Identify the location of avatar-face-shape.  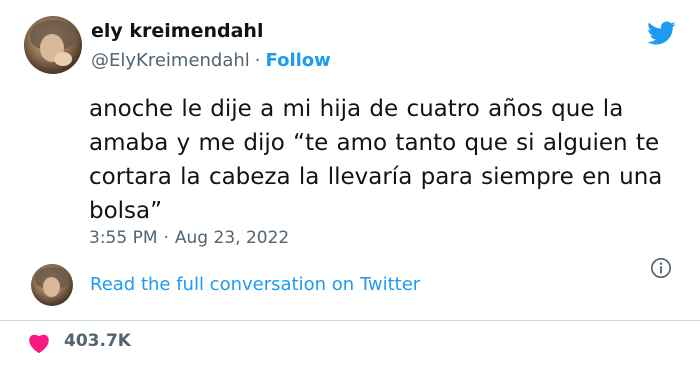
(51, 287).